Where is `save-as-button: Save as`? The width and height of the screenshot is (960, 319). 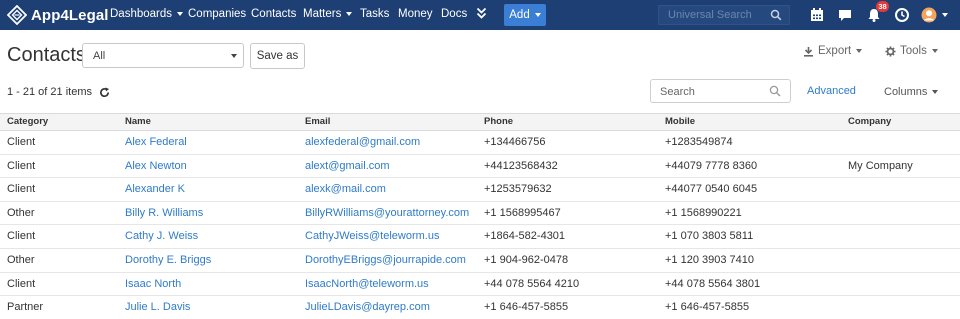 save-as-button: Save as is located at coordinates (277, 56).